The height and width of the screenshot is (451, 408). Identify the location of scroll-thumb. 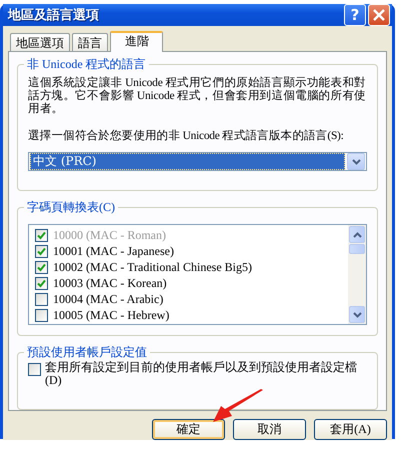
(357, 249).